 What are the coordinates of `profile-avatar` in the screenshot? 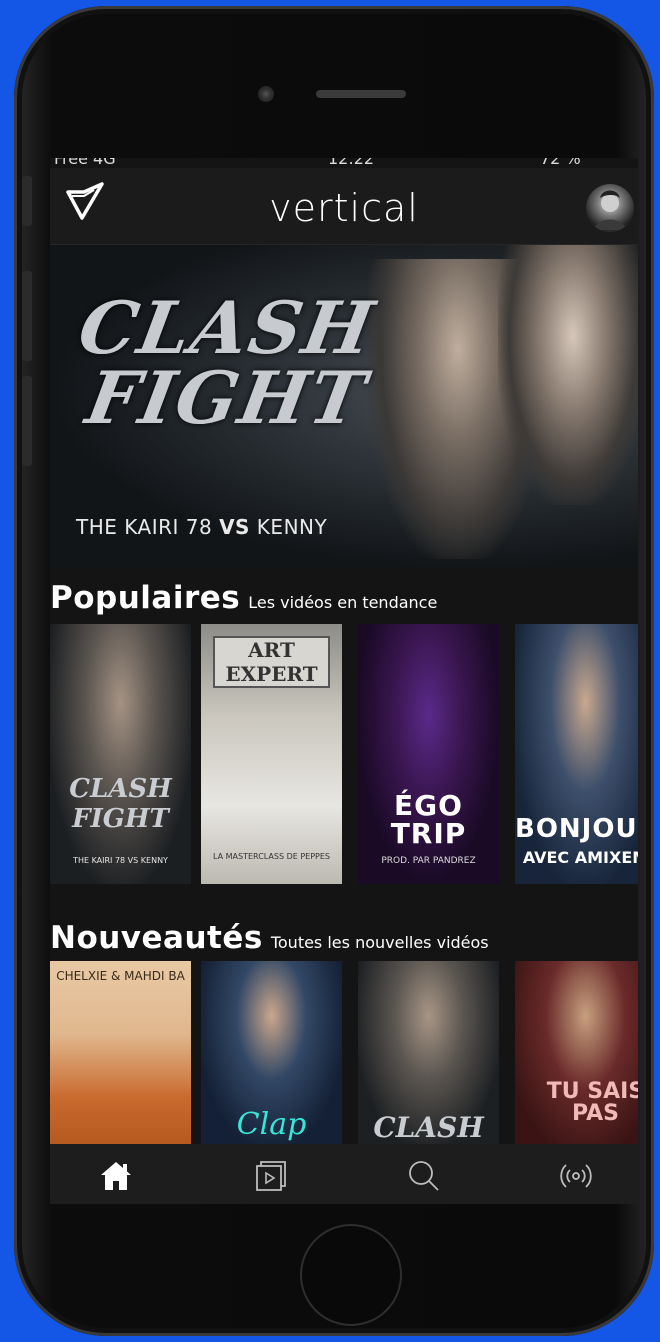 It's located at (610, 208).